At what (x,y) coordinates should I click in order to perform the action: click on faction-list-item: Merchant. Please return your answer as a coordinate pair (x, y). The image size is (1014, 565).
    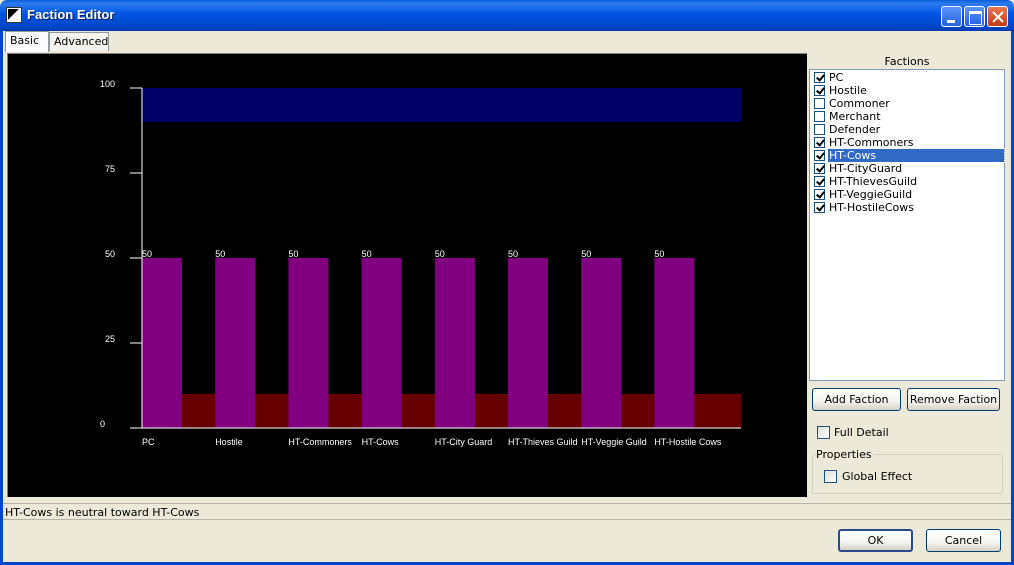
    Looking at the image, I should click on (908, 116).